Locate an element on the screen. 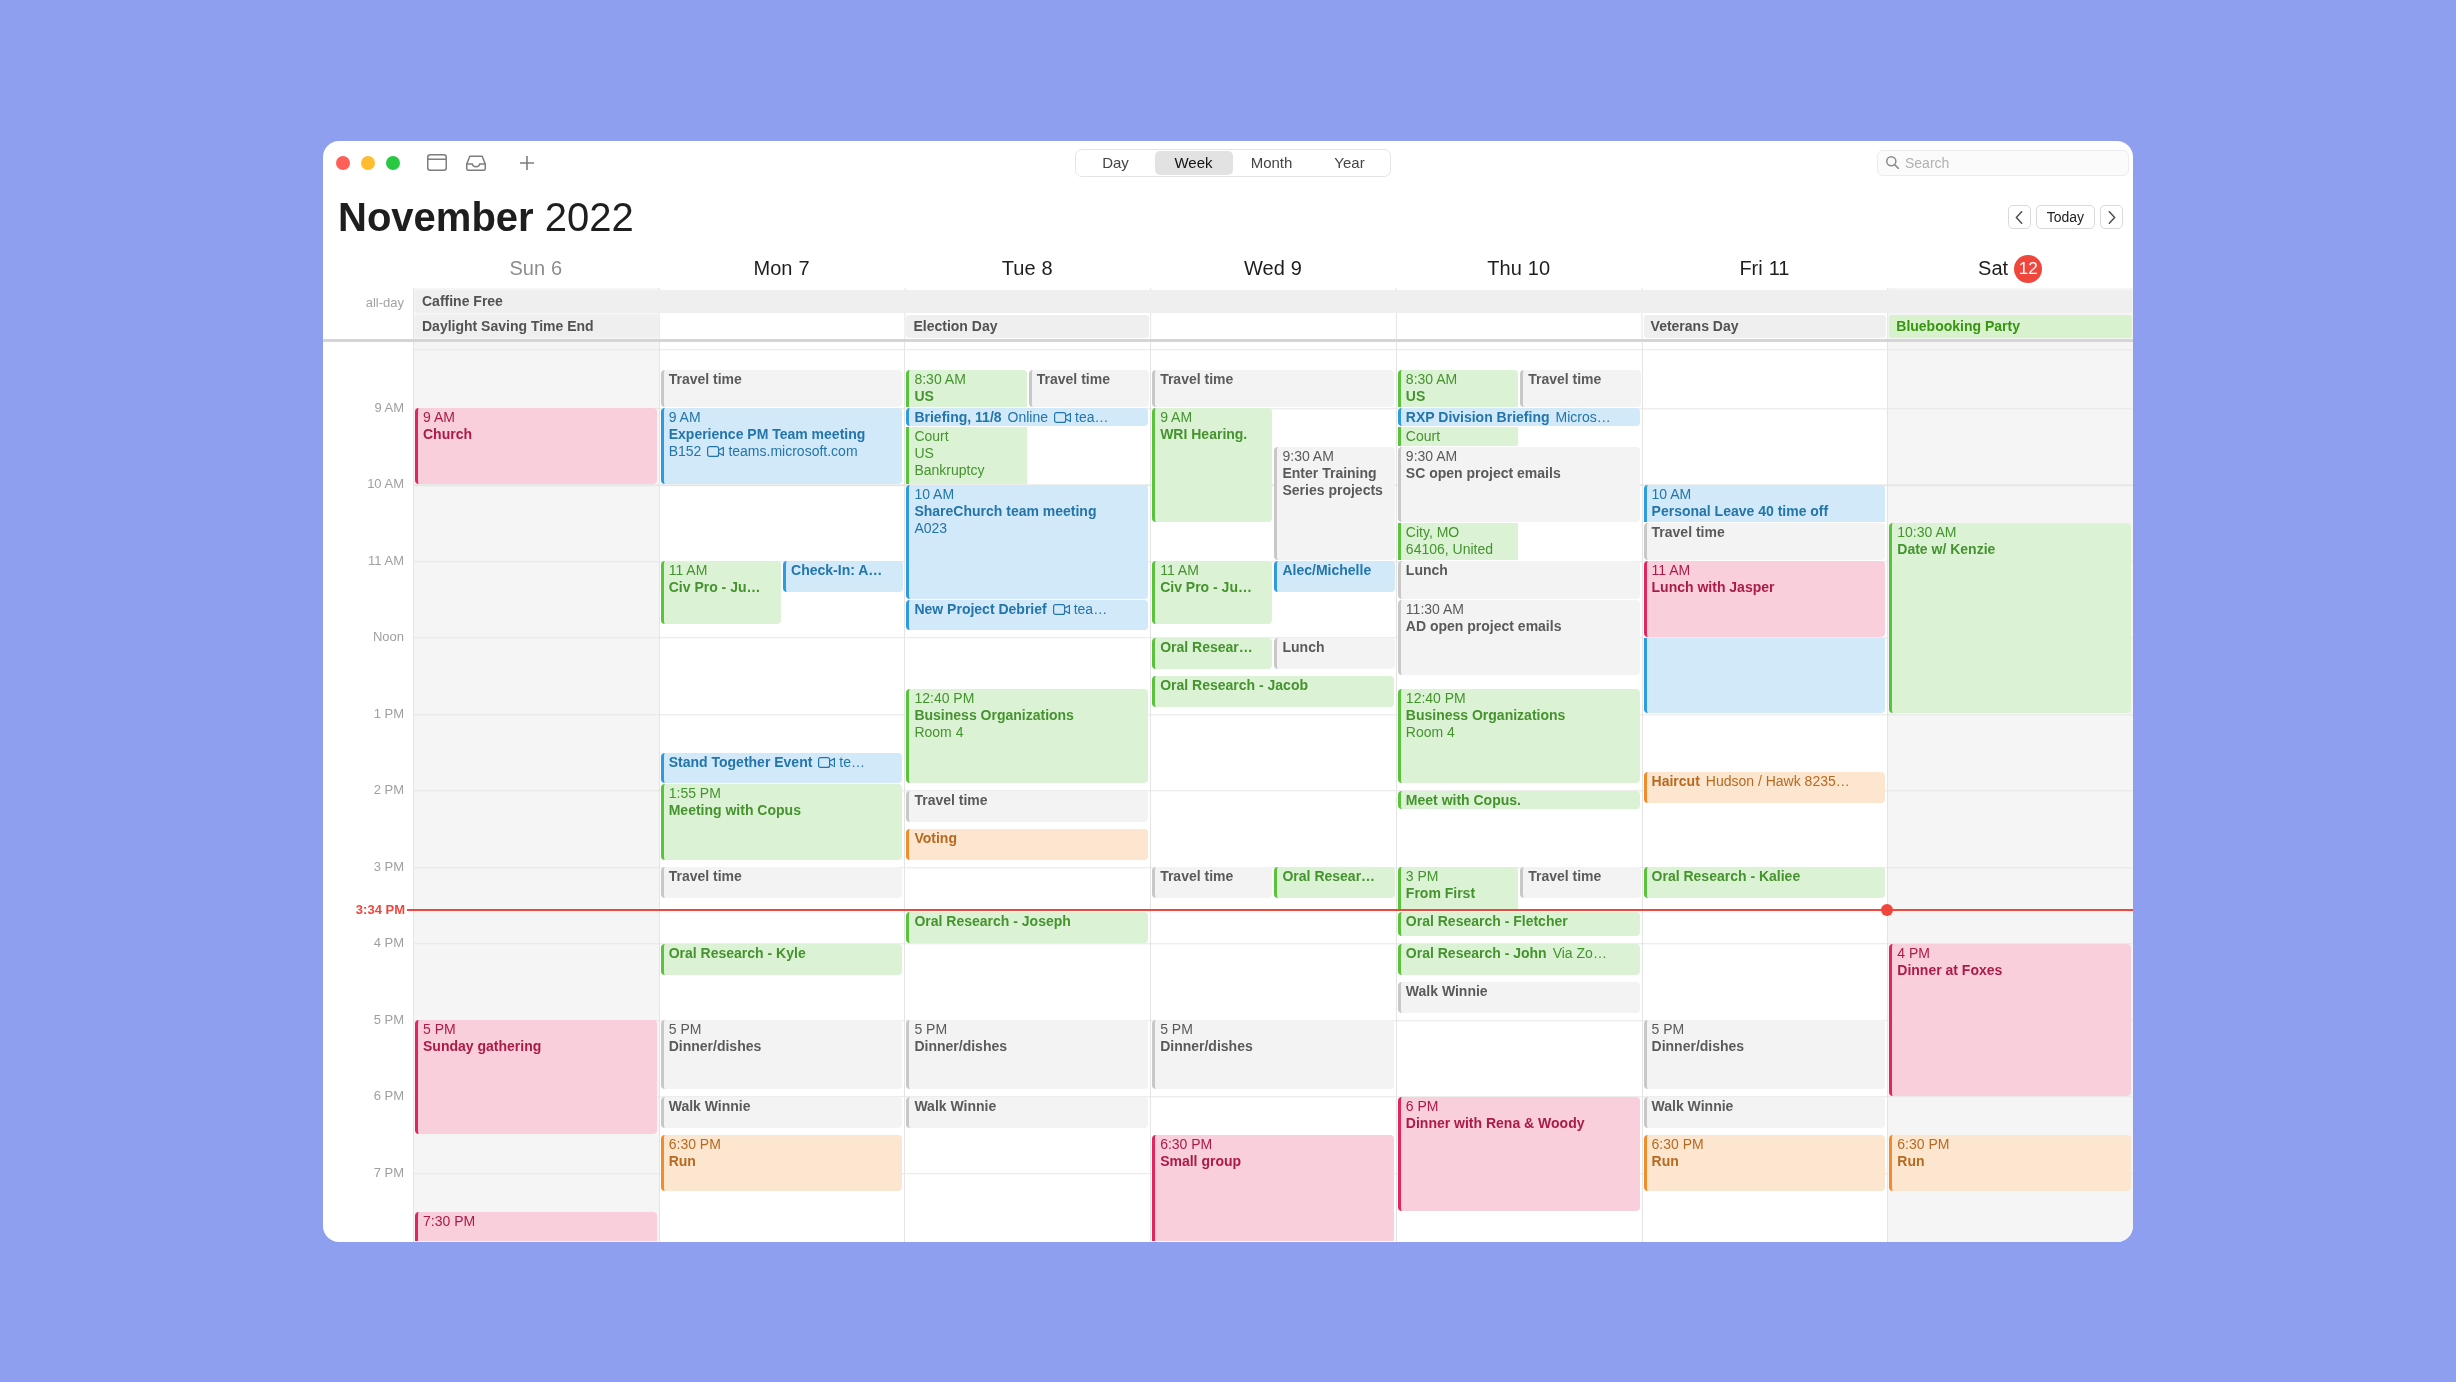 Image resolution: width=2456 pixels, height=1382 pixels. all-day-event: Veterans Day is located at coordinates (1765, 326).